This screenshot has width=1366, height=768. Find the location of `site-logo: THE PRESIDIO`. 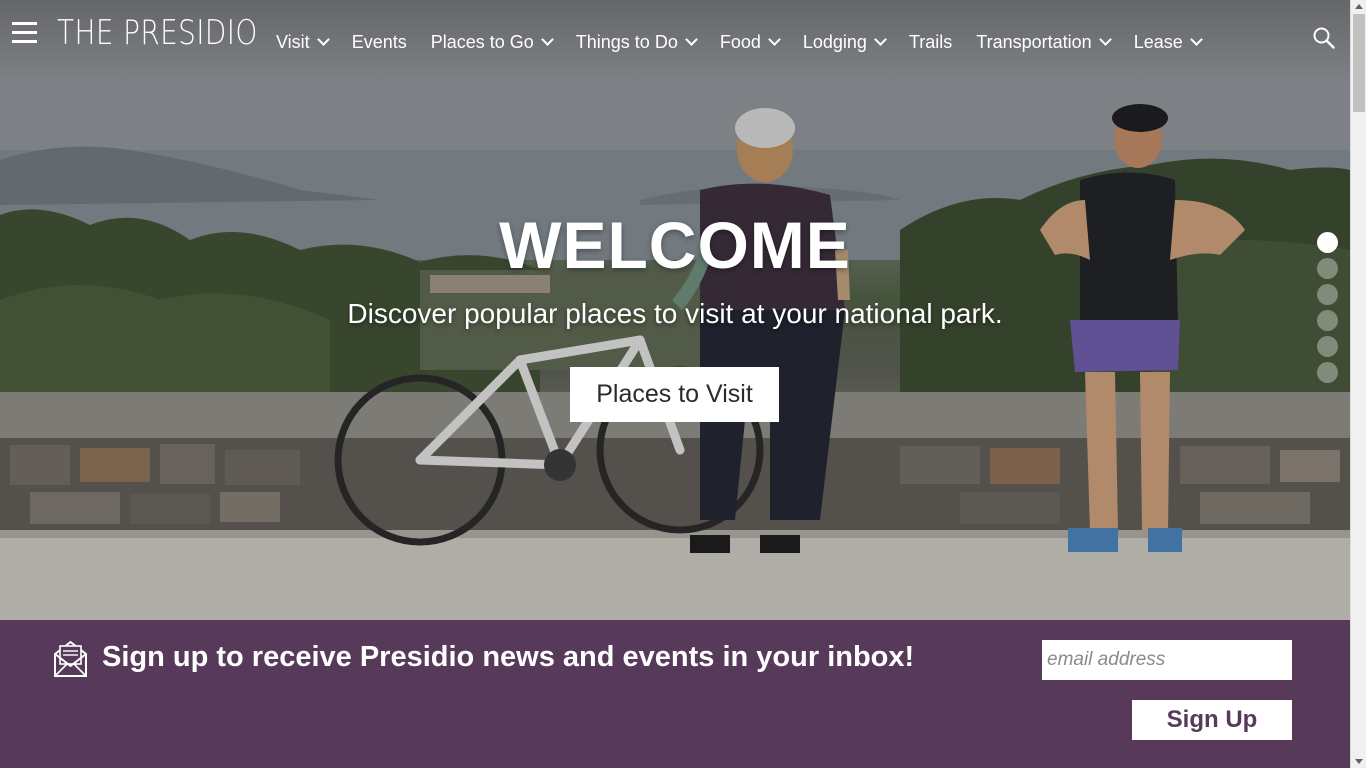

site-logo: THE PRESIDIO is located at coordinates (157, 33).